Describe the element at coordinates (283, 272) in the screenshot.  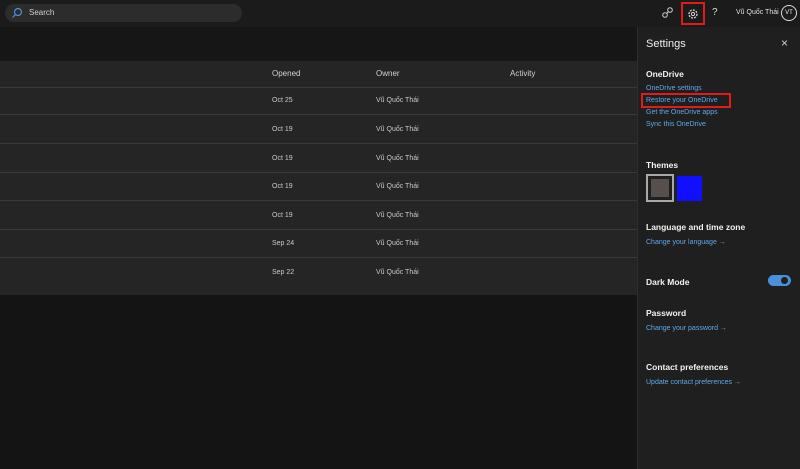
I see `opened-cell: Sep 22` at that location.